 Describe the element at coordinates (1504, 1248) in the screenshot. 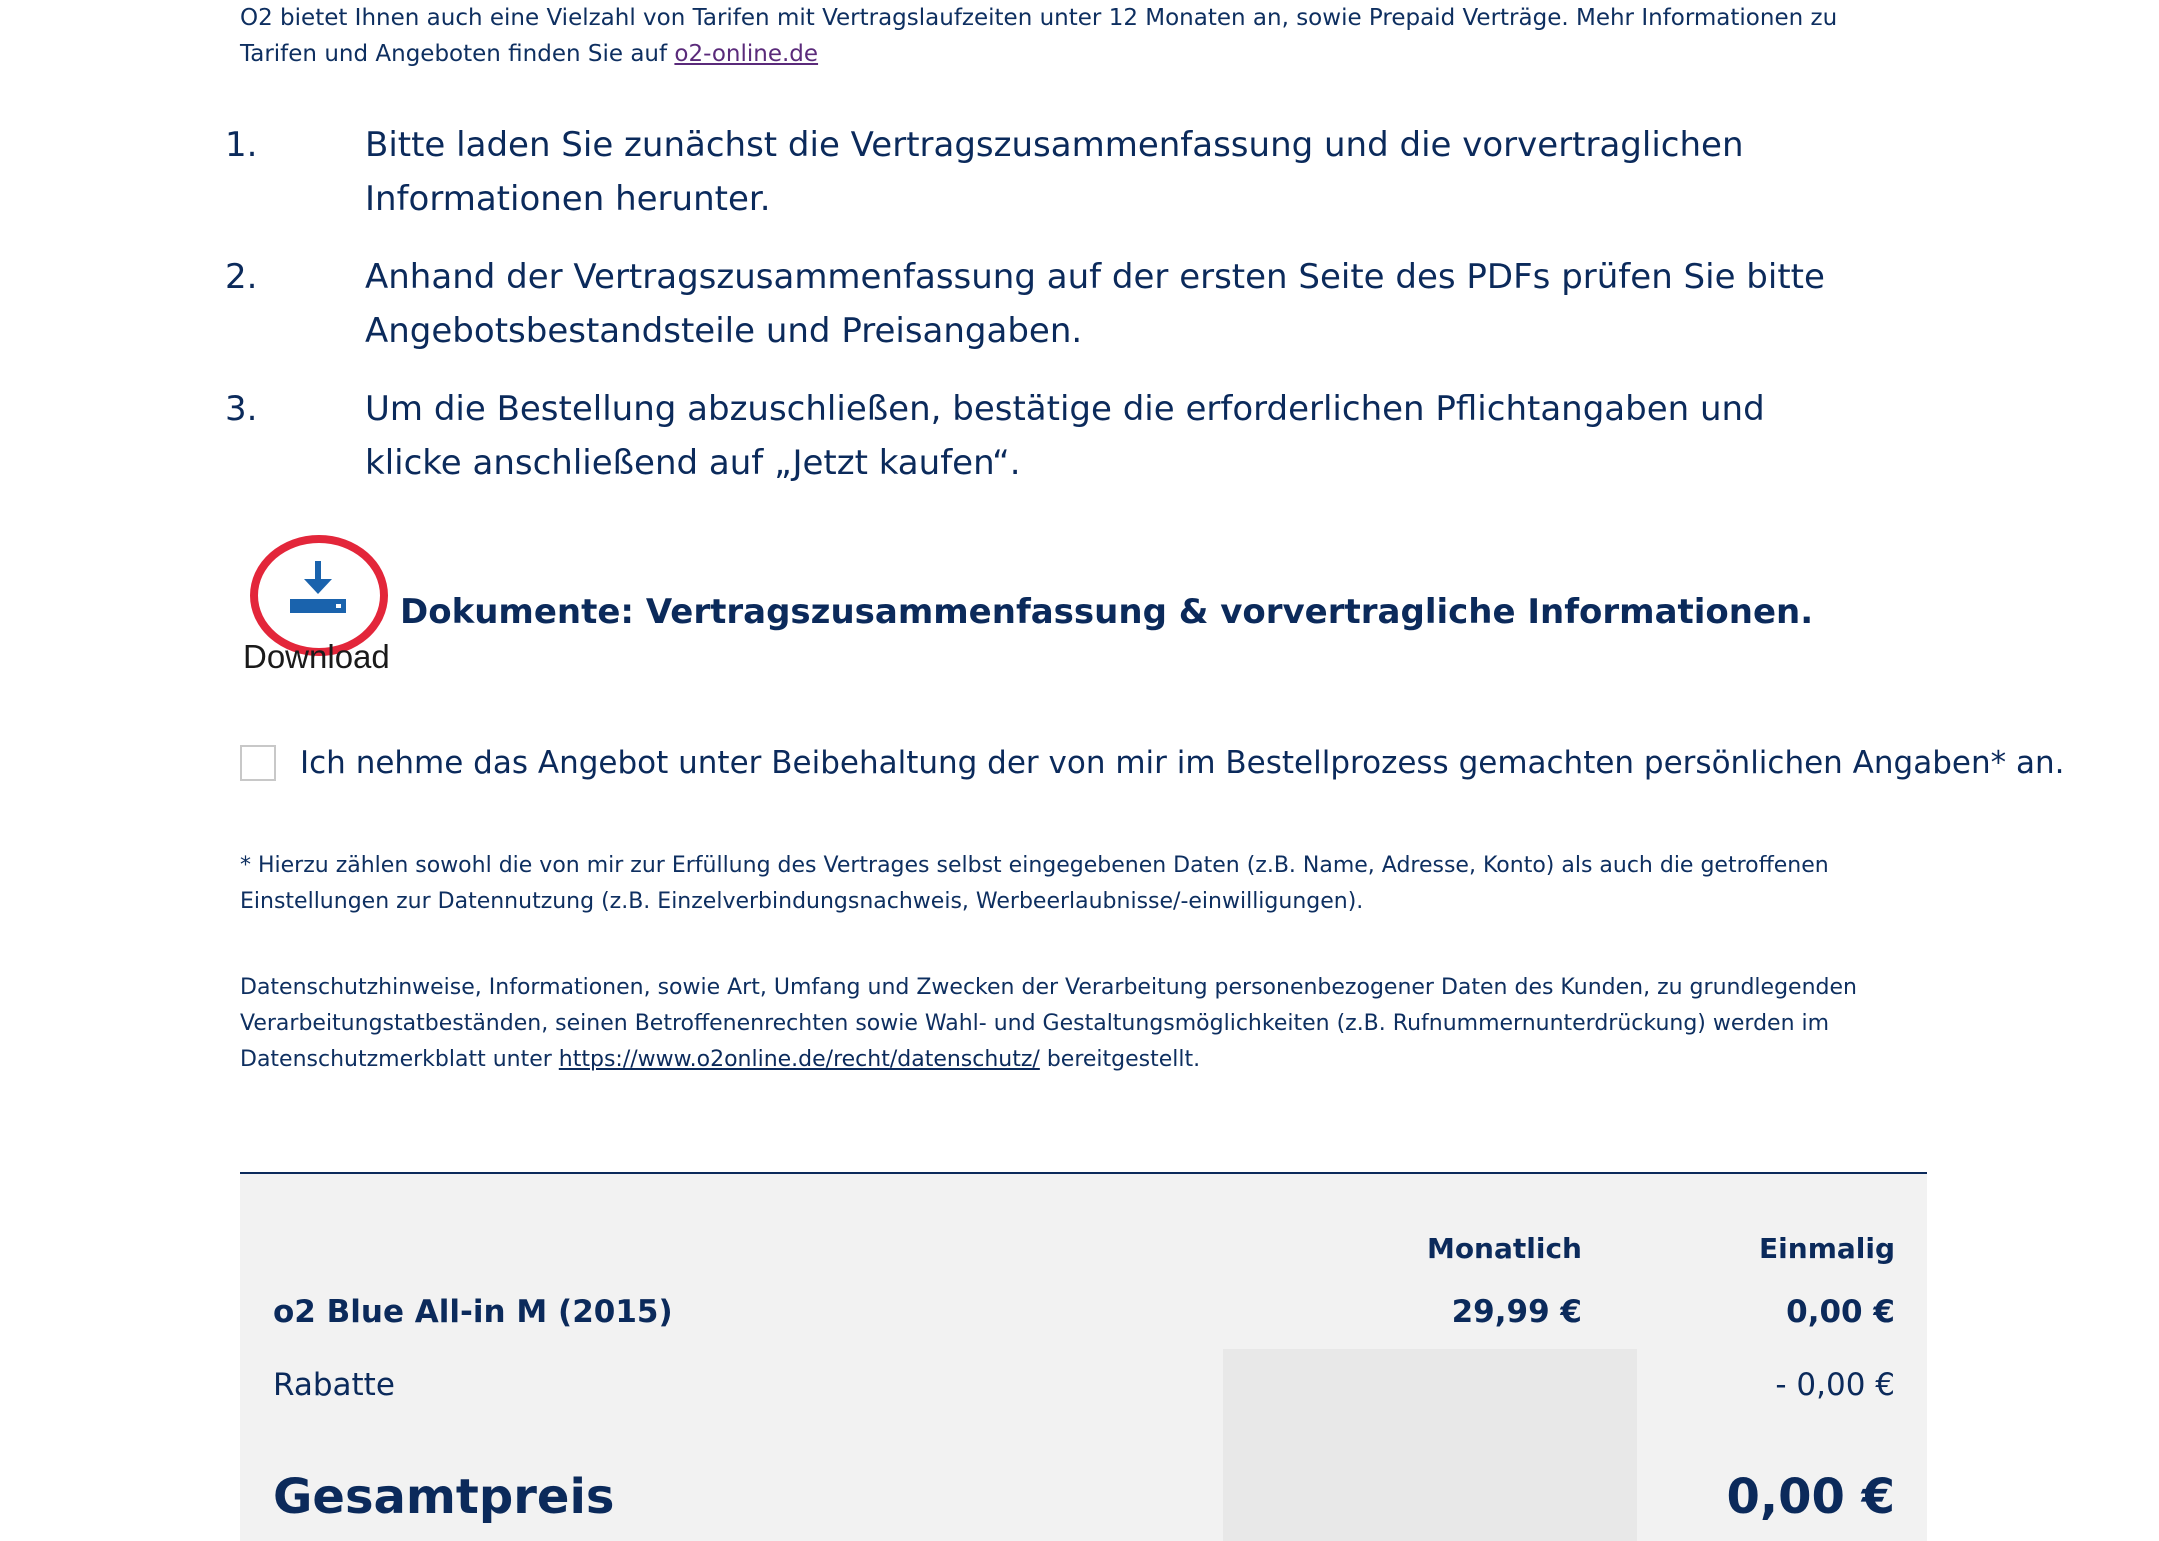

I see `header-monthly: Monatlich` at that location.